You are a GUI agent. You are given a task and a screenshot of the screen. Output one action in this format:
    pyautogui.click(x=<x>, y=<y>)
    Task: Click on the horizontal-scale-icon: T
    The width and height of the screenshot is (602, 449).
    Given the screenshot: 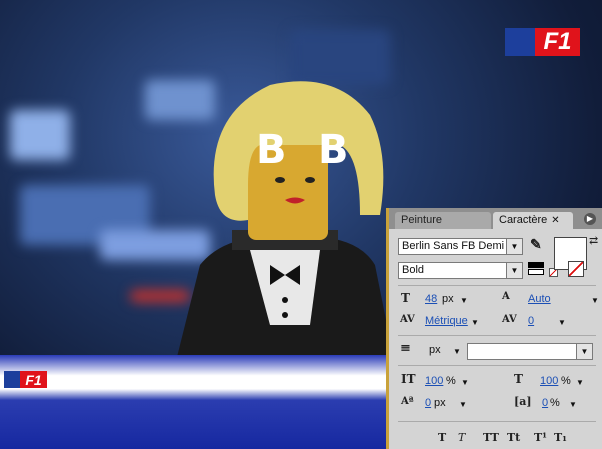 What is the action you would take?
    pyautogui.click(x=518, y=379)
    